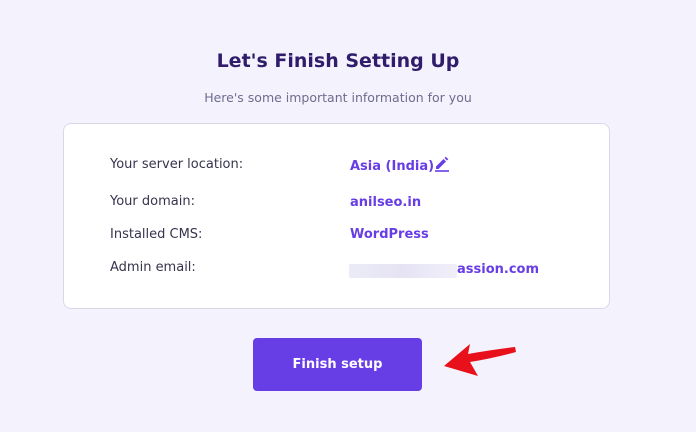  What do you see at coordinates (386, 202) in the screenshot?
I see `domain-value: anilseo.in` at bounding box center [386, 202].